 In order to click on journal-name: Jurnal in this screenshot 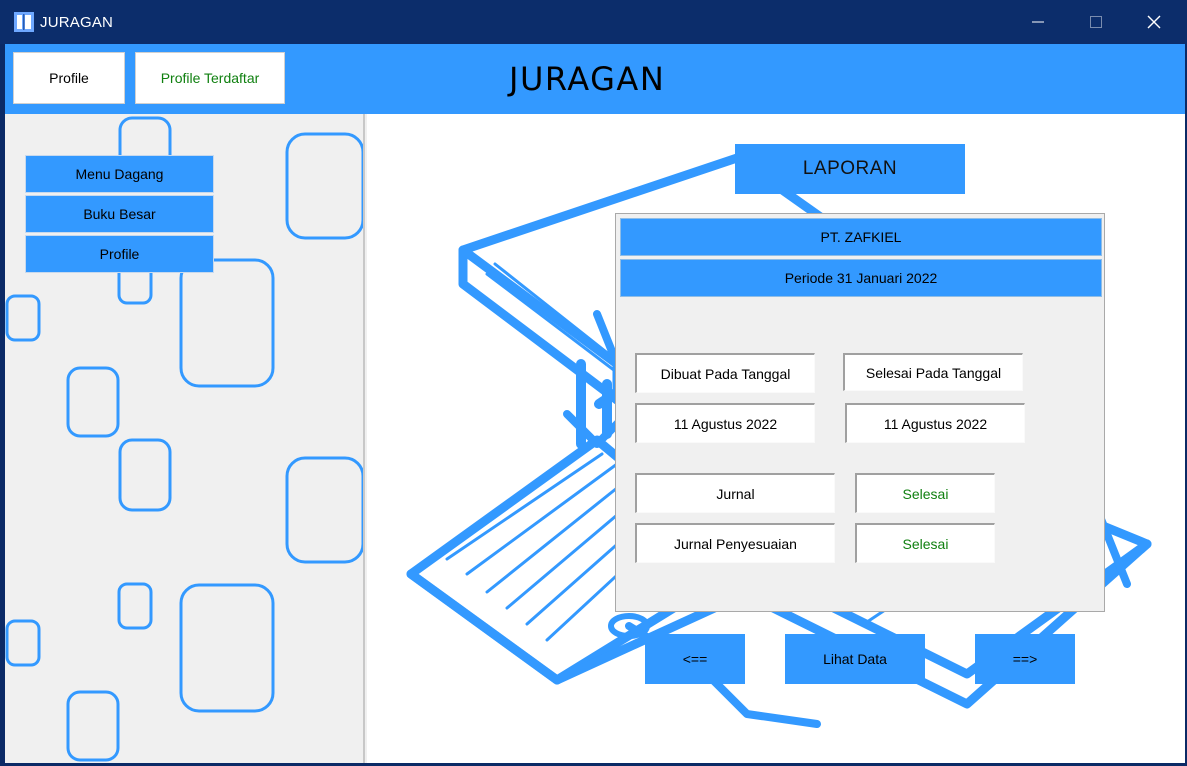, I will do `click(735, 493)`.